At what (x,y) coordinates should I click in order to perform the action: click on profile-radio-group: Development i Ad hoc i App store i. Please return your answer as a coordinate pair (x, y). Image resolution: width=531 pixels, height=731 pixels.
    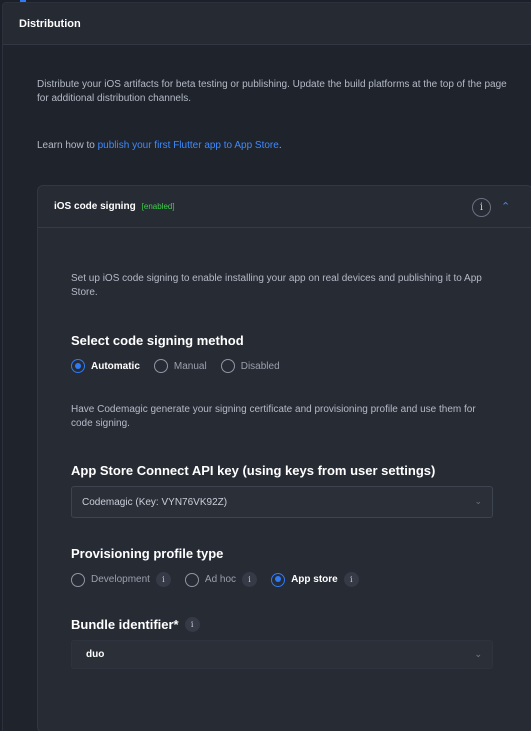
    Looking at the image, I should click on (222, 579).